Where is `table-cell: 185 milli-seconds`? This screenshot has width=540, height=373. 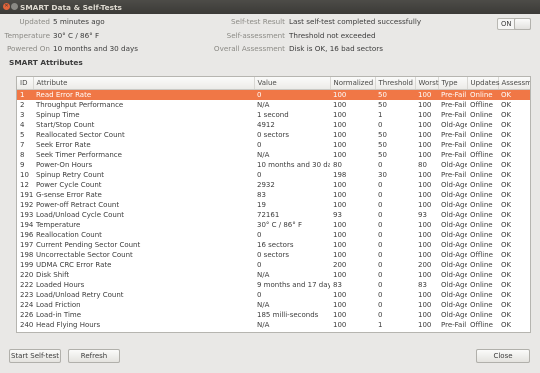
table-cell: 185 milli-seconds is located at coordinates (288, 314).